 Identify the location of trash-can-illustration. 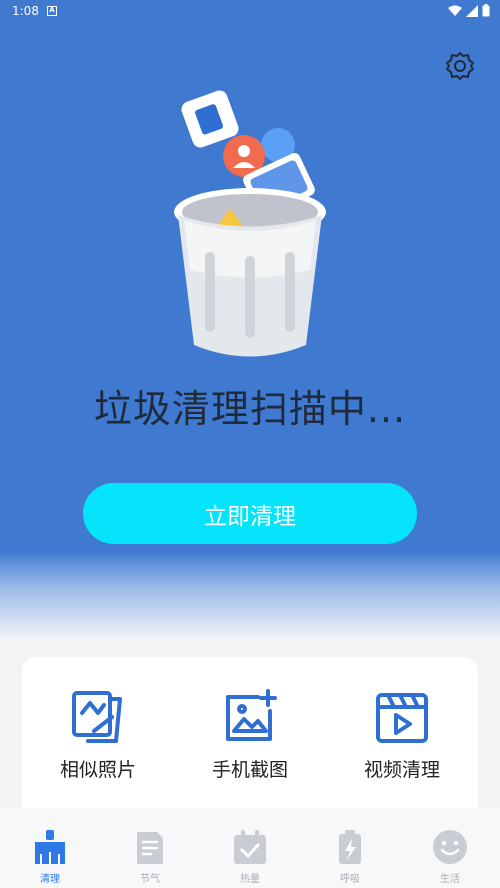
(250, 223).